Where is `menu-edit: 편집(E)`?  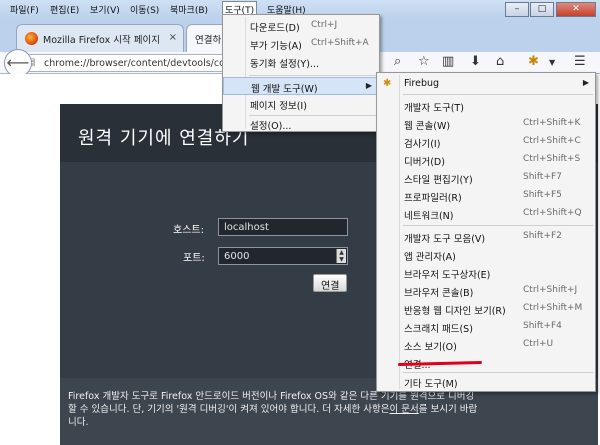 menu-edit: 편집(E) is located at coordinates (64, 9).